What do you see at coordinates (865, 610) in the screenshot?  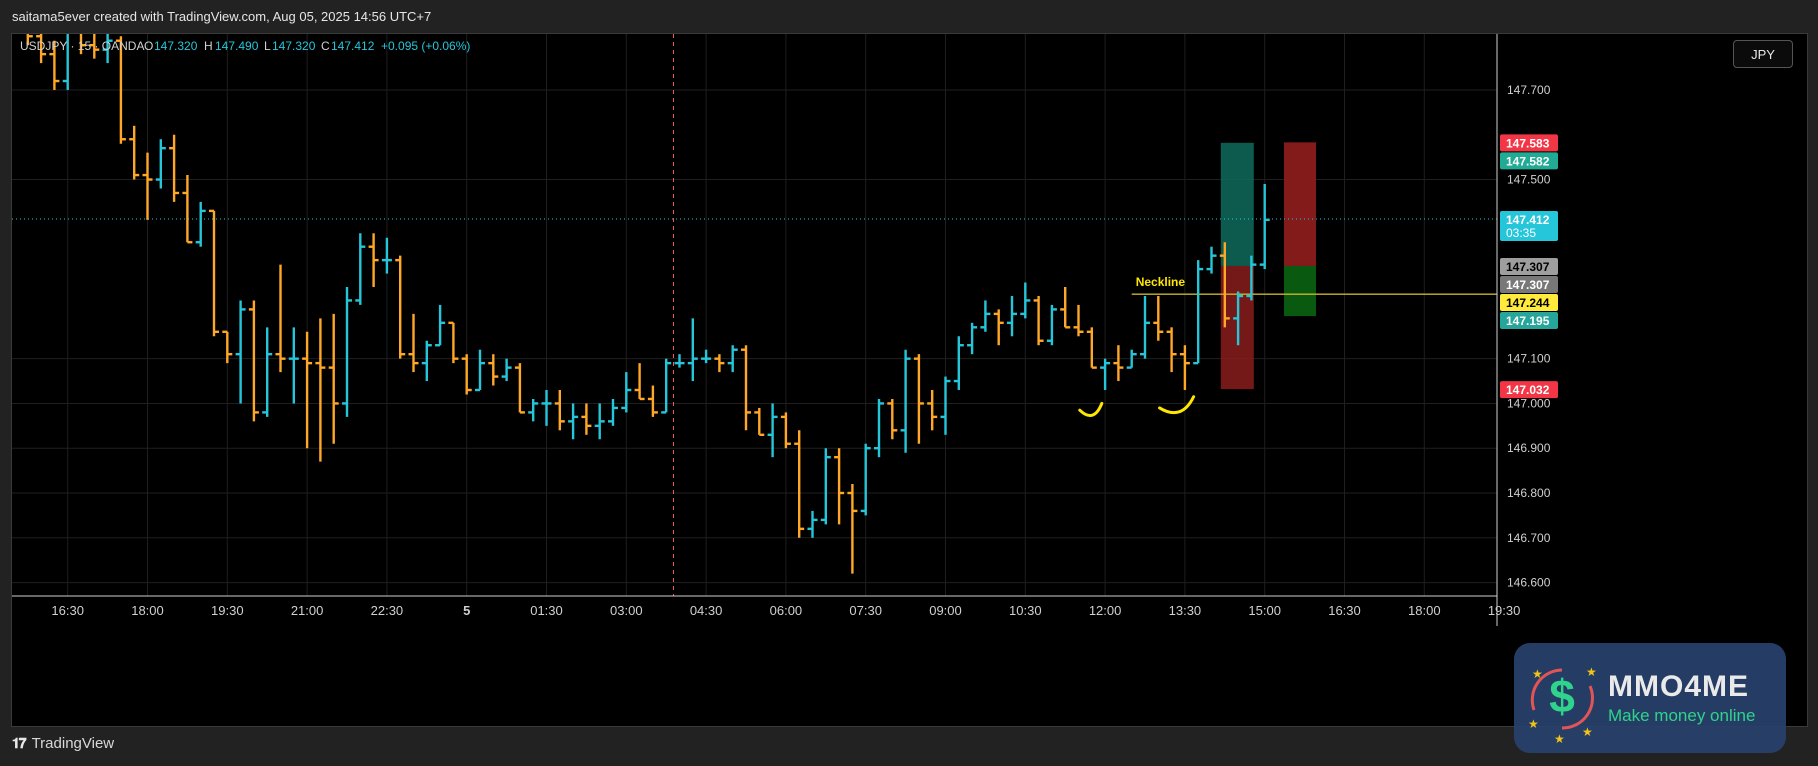 I see `x-tick-label: 07:30` at bounding box center [865, 610].